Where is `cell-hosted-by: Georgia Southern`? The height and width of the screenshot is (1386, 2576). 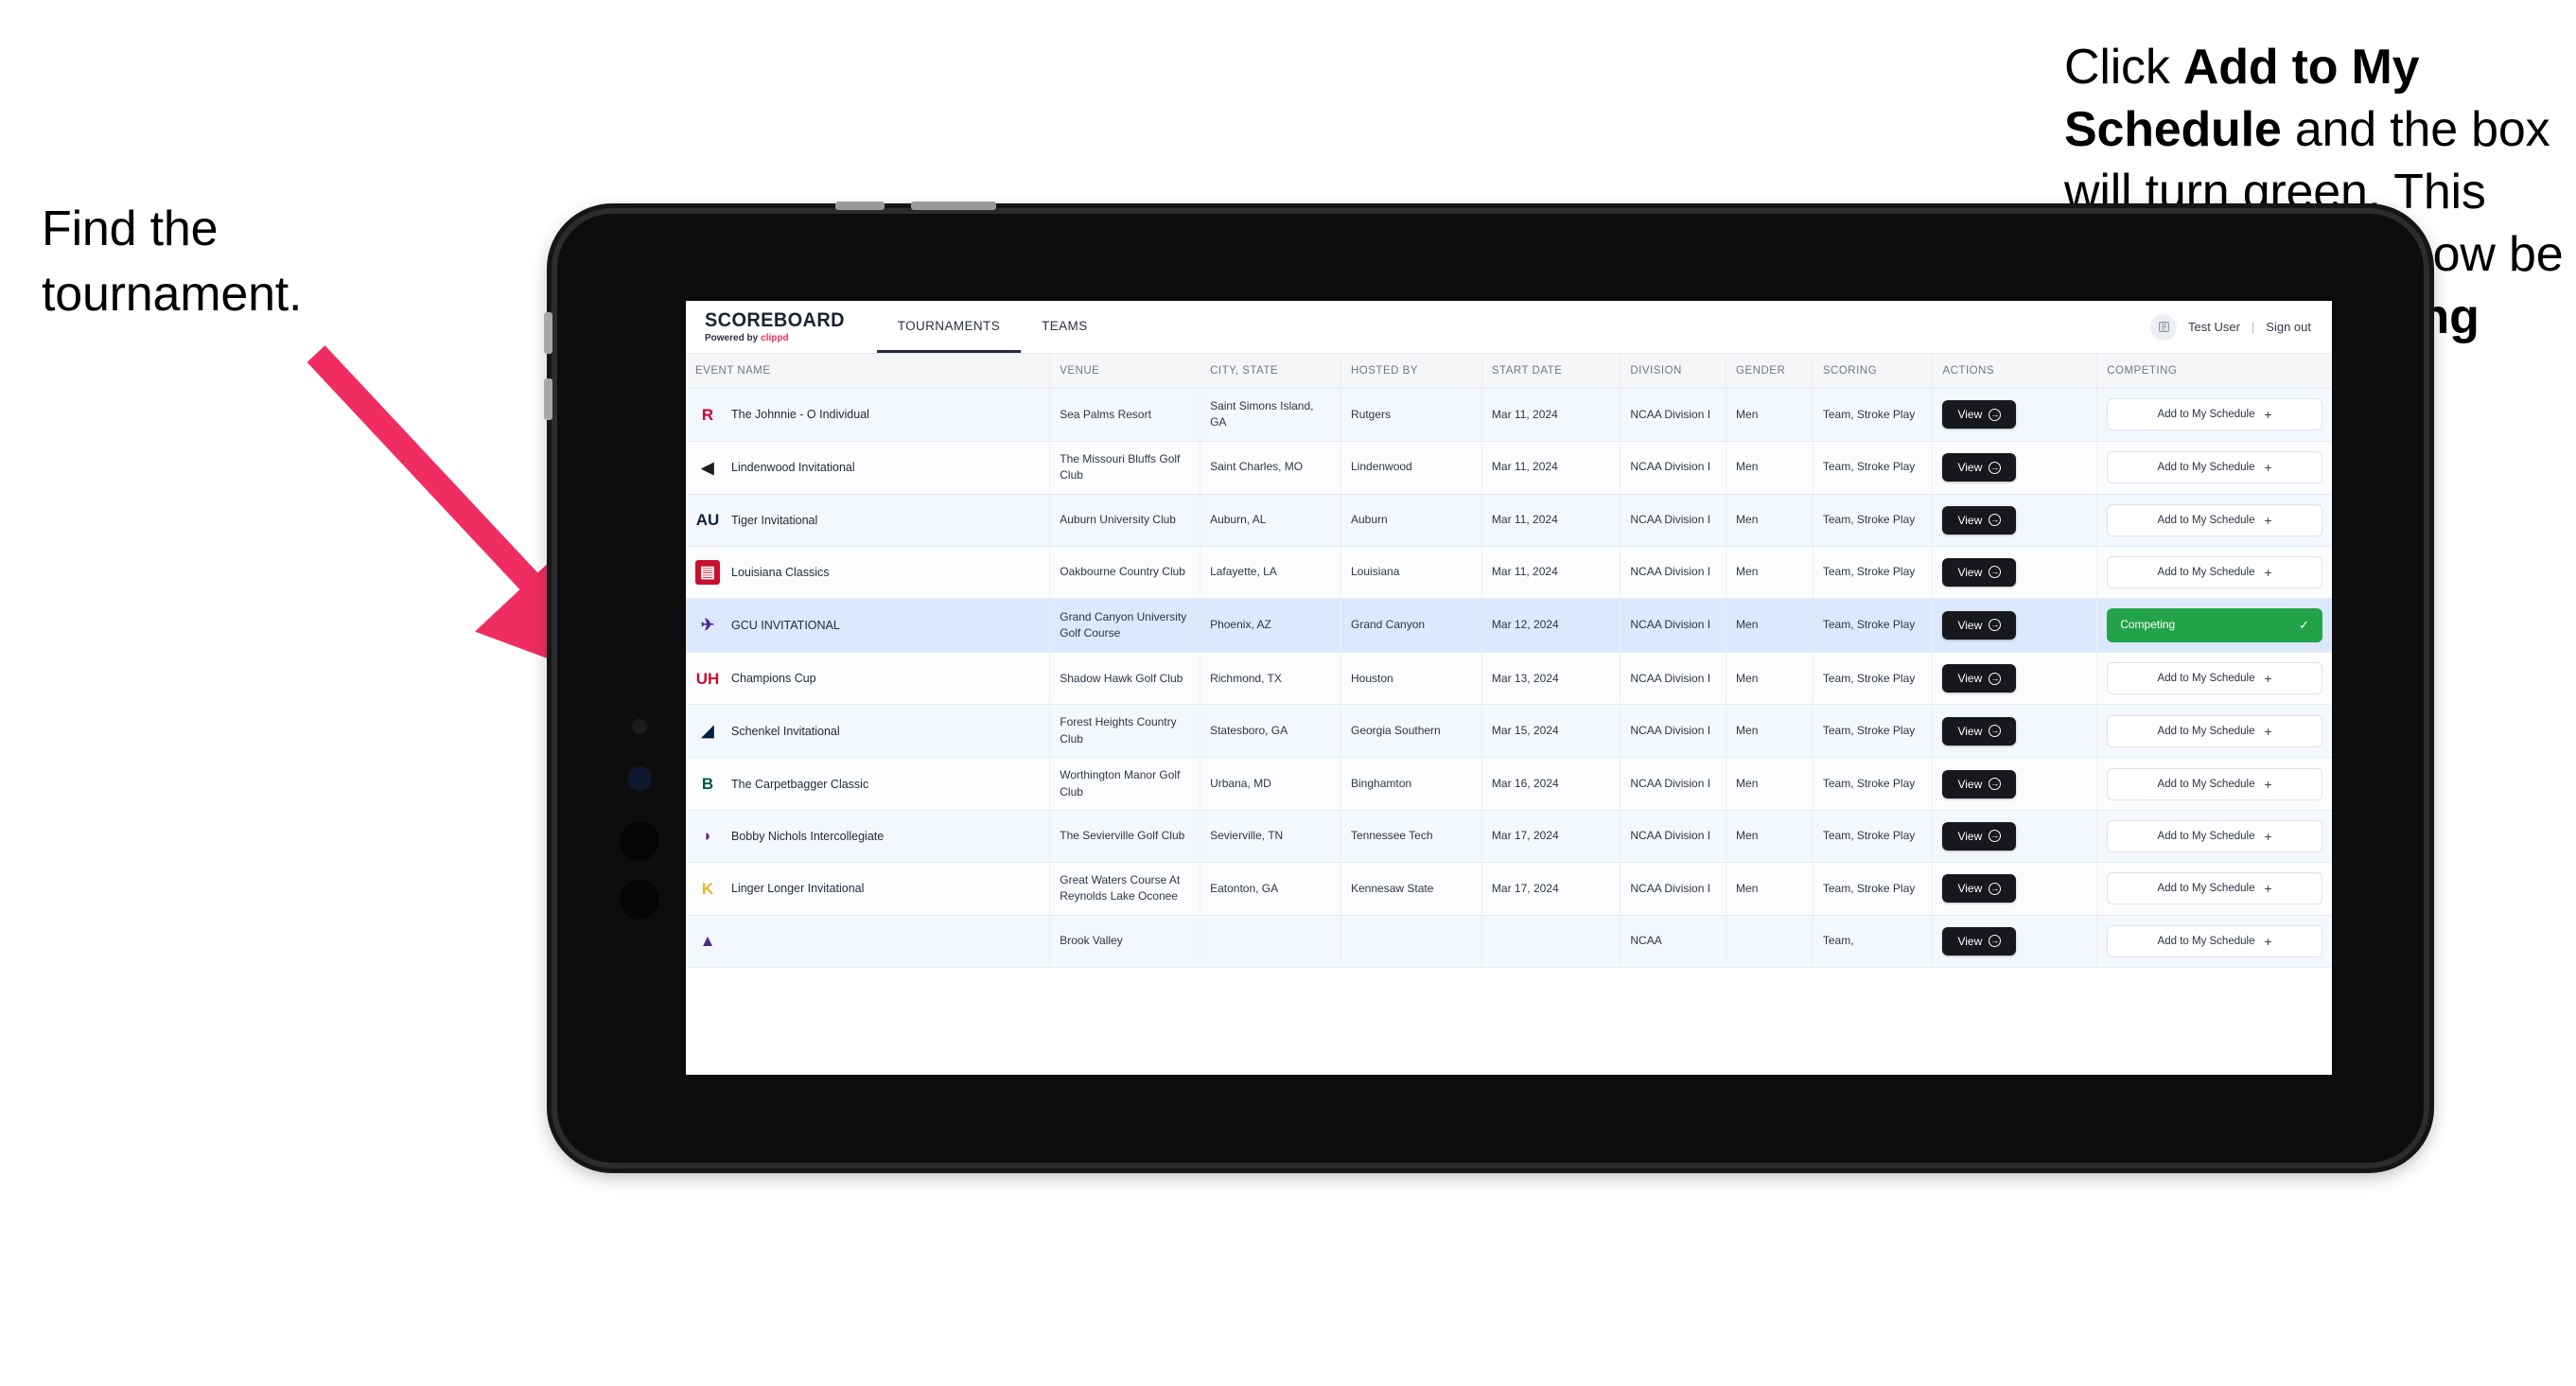
cell-hosted-by: Georgia Southern is located at coordinates (1412, 731).